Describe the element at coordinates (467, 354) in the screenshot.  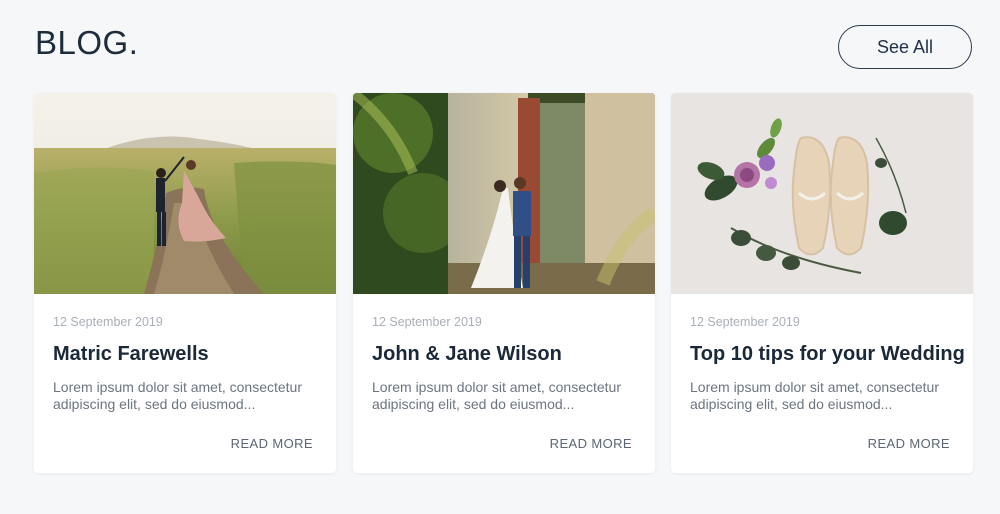
I see `post-title: John & Jane Wilson` at that location.